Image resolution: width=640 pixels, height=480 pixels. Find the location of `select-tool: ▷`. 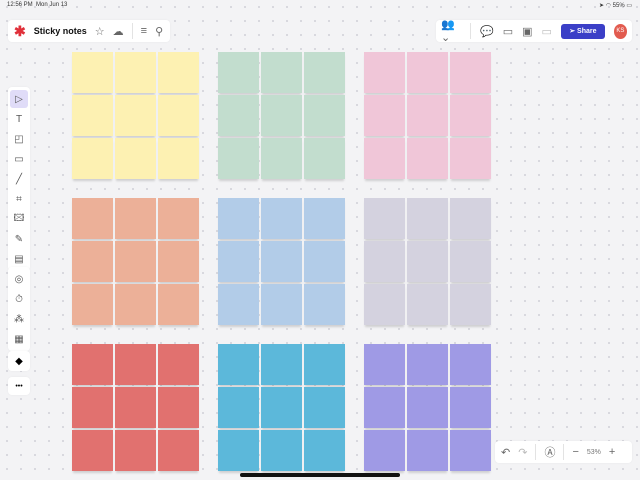

select-tool: ▷ is located at coordinates (19, 99).